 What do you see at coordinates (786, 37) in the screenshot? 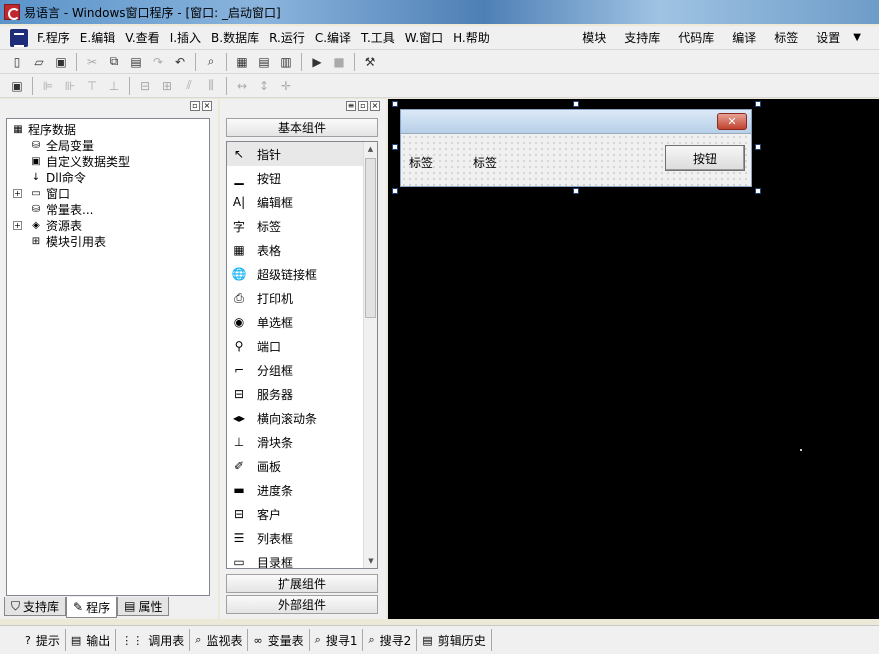
I see `menu-label: 标签` at bounding box center [786, 37].